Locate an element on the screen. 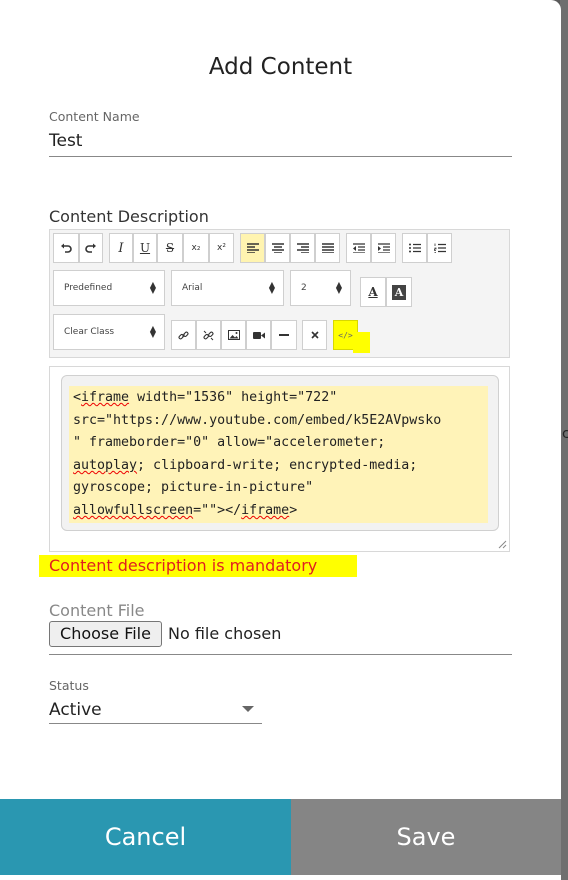 The image size is (568, 880). redo-icon is located at coordinates (90, 248).